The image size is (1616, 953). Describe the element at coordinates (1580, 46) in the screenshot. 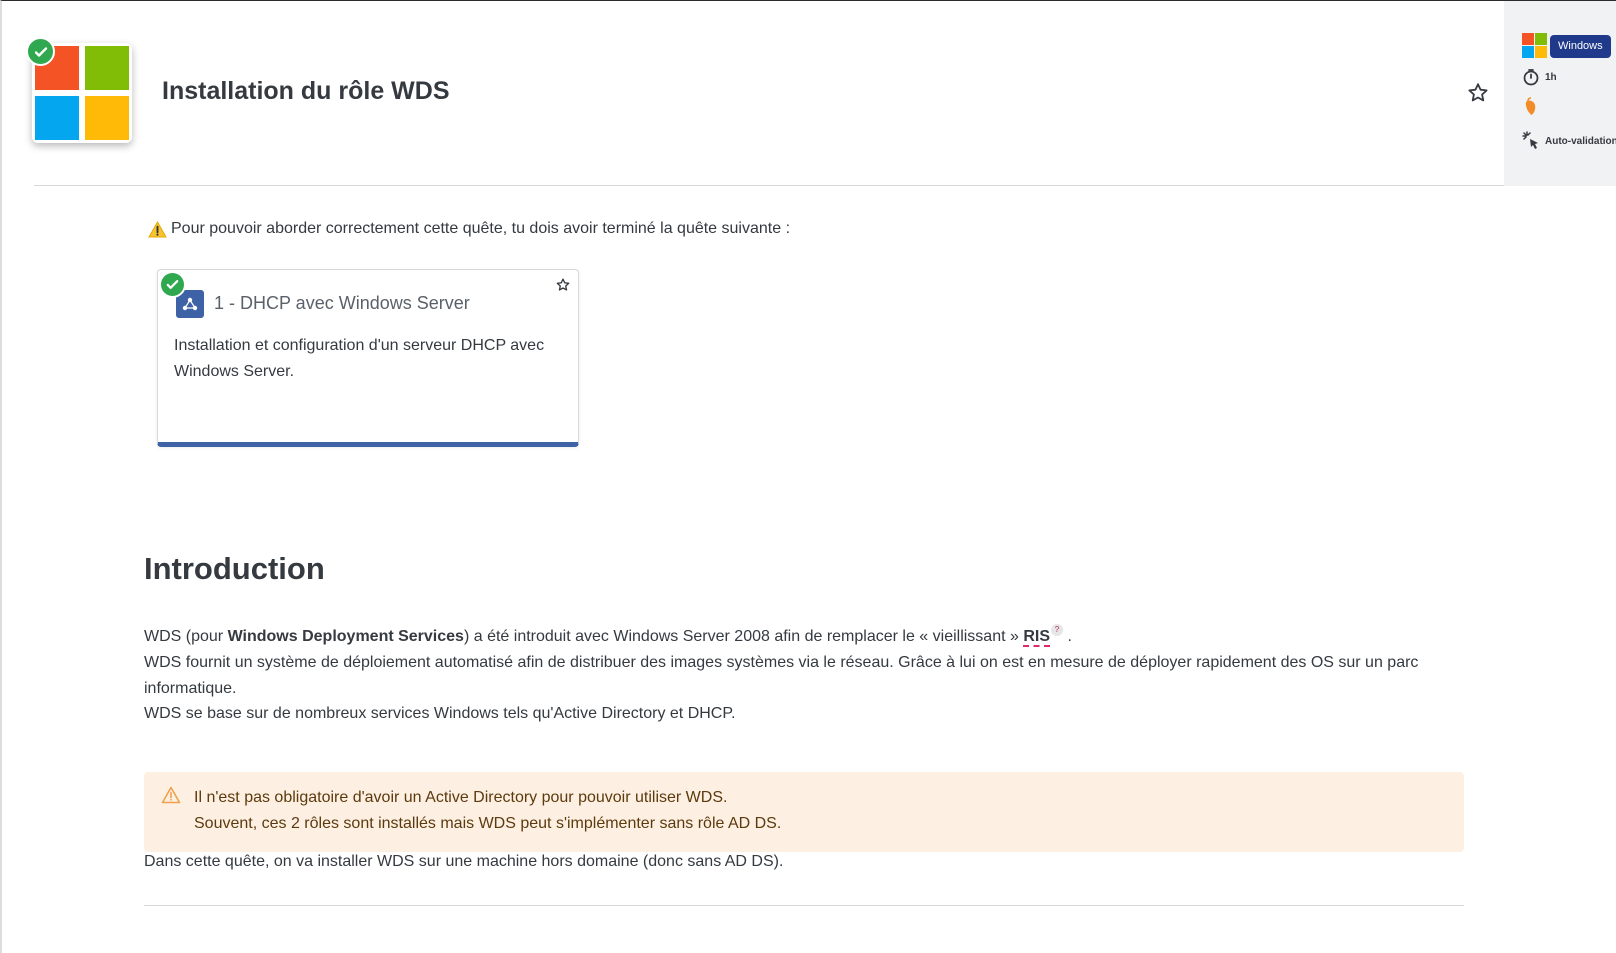

I see `category-tag: Windows` at that location.